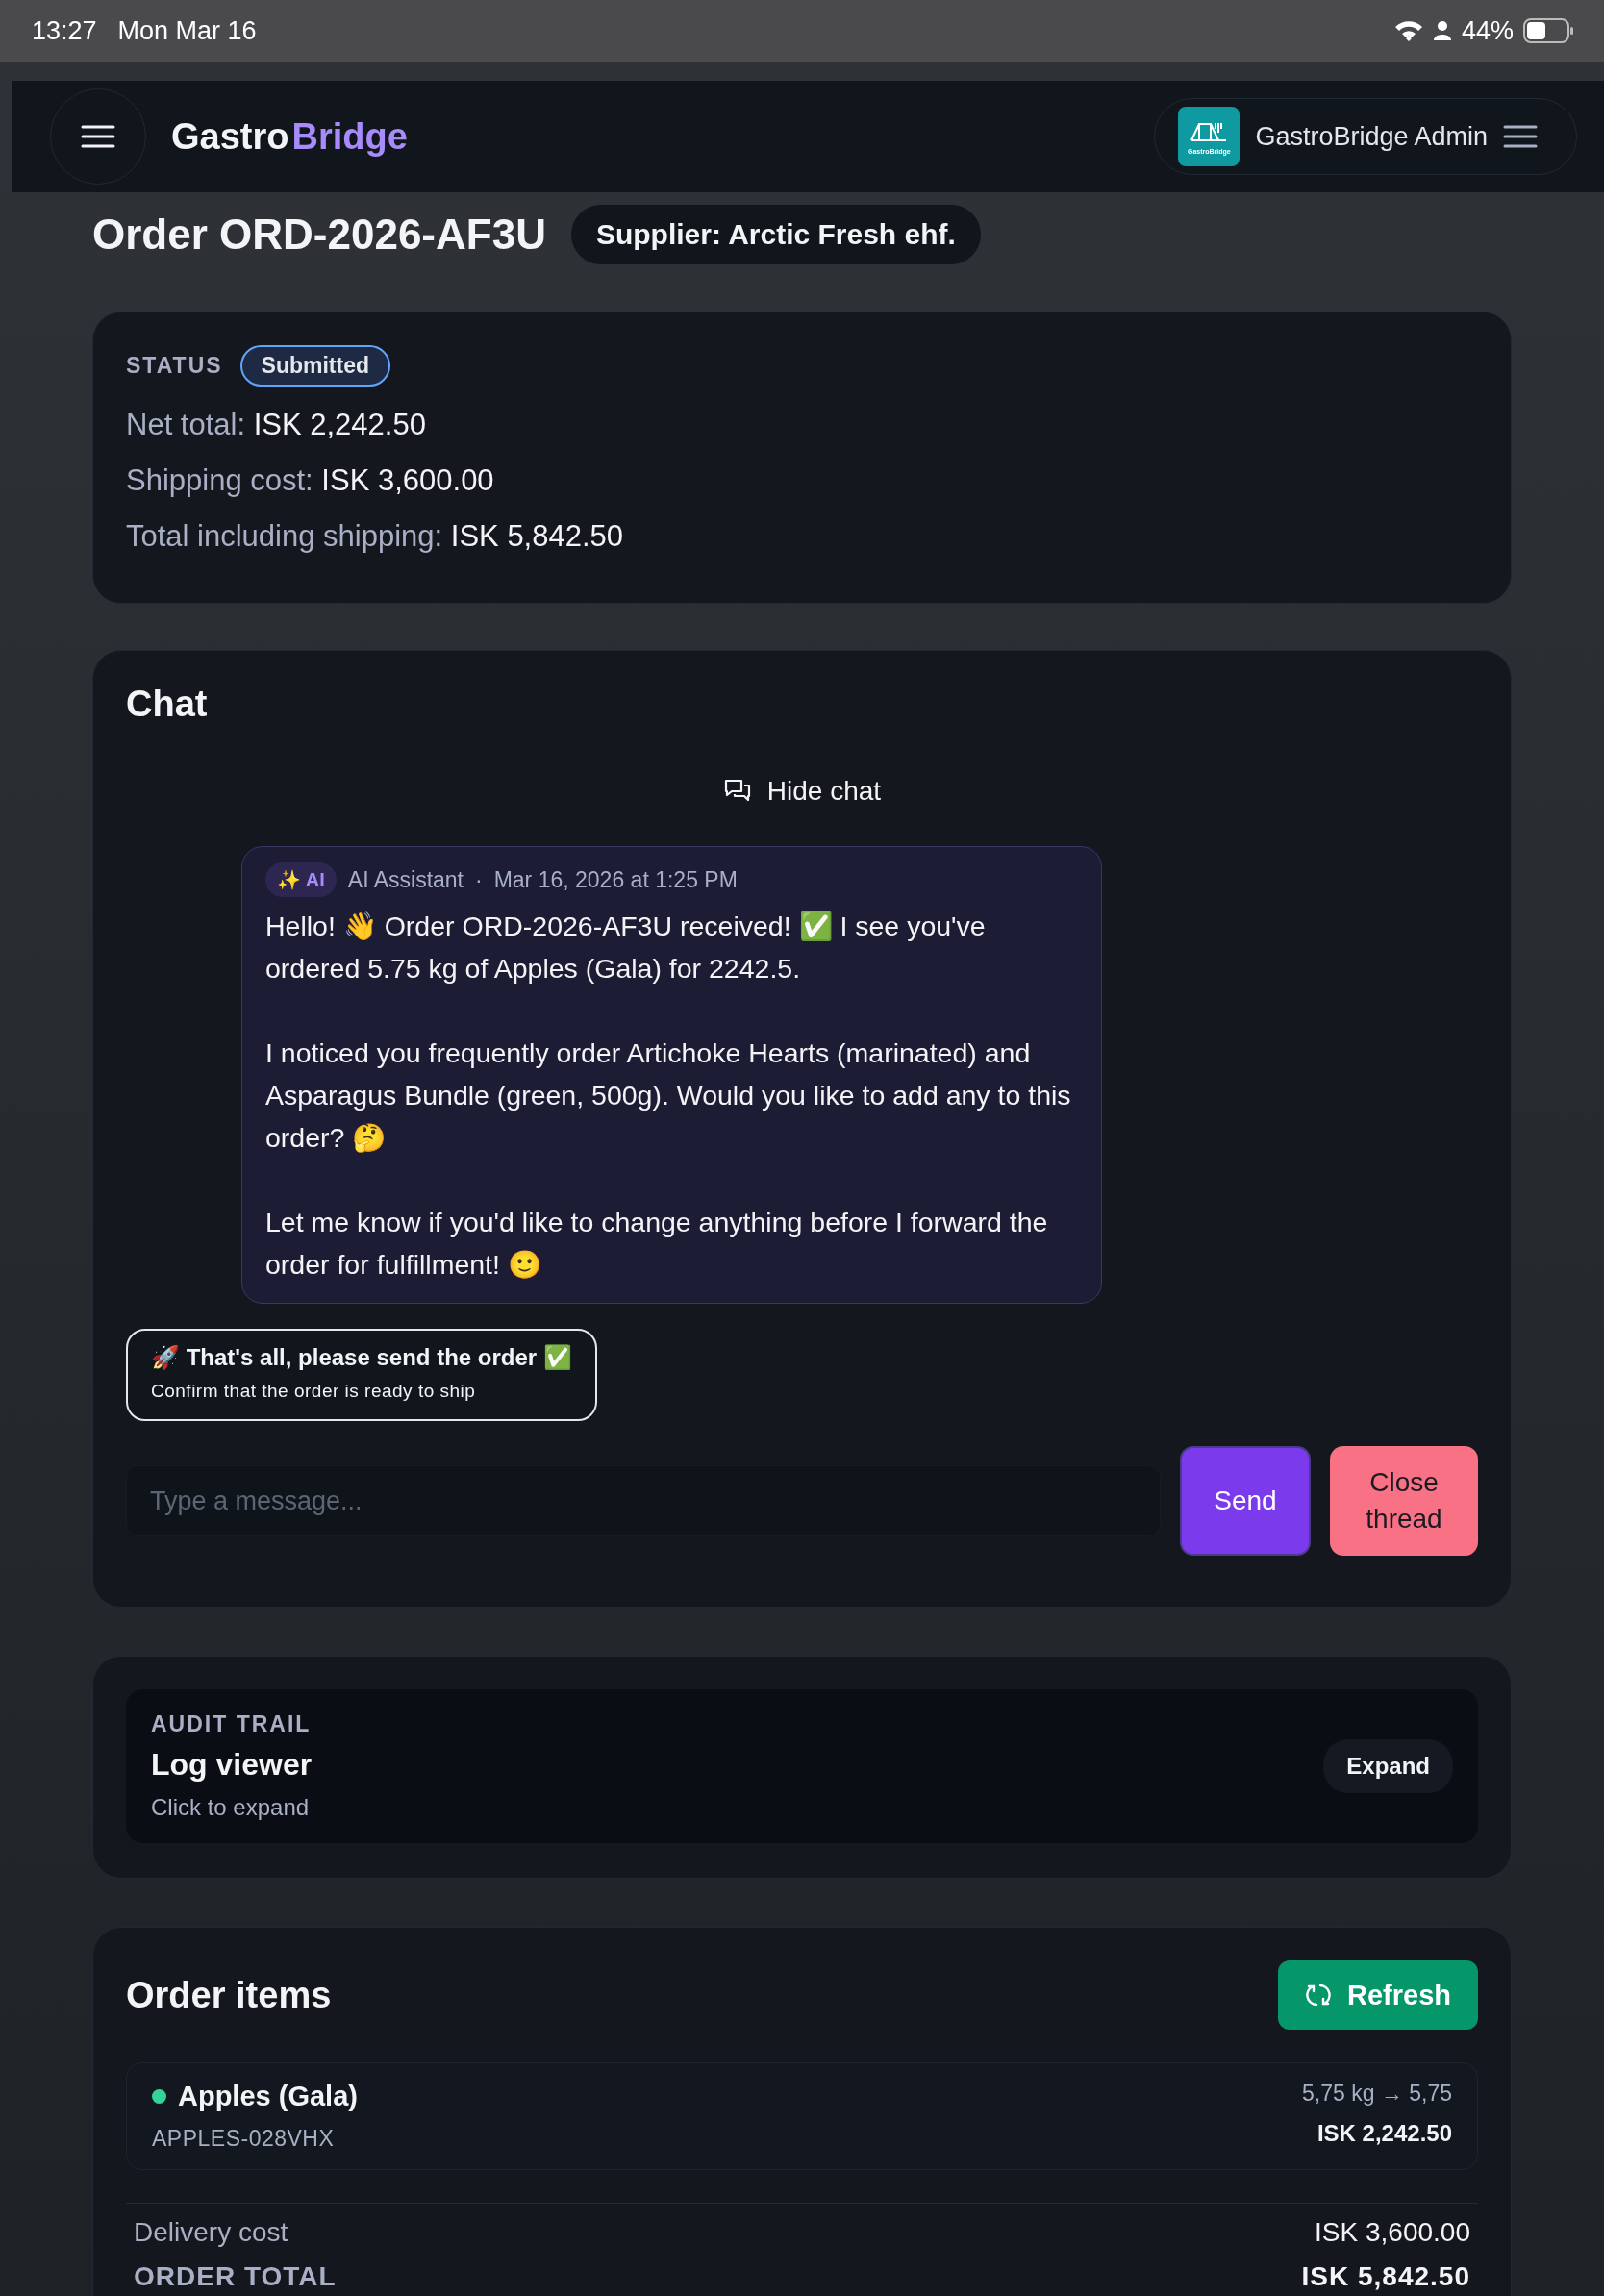 The height and width of the screenshot is (2296, 1604). Describe the element at coordinates (1388, 1766) in the screenshot. I see `expand-button: Expand` at that location.